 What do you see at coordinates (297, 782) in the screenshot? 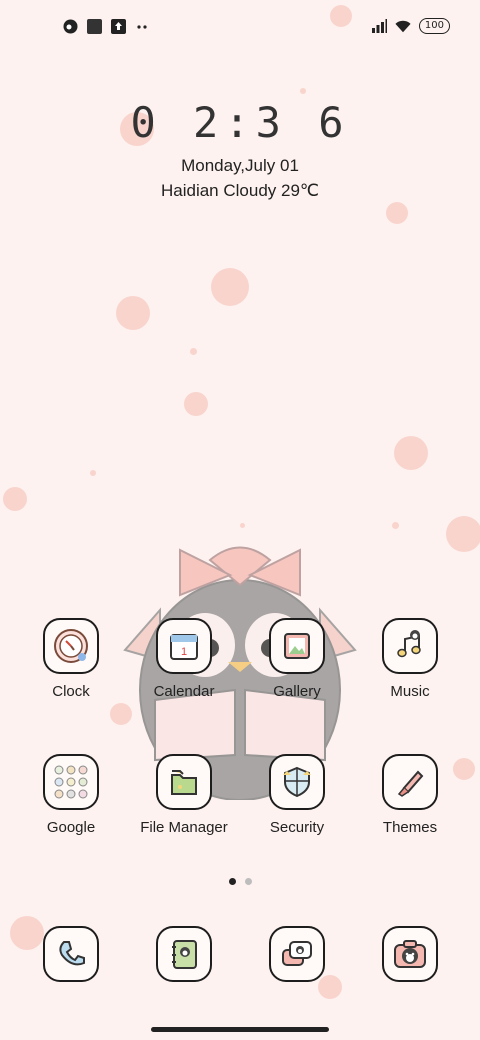
I see `security-shield-icon` at bounding box center [297, 782].